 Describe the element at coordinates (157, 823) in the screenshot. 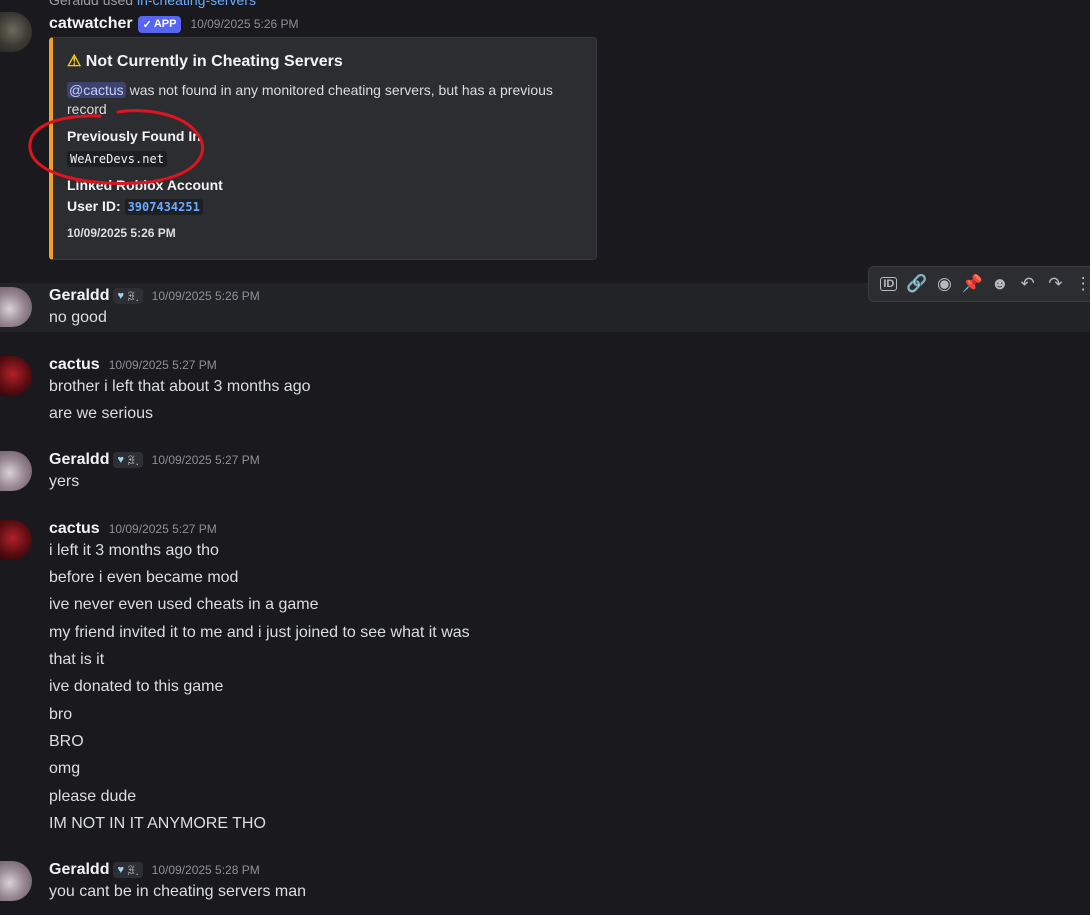

I see `message-text: IM NOT IN IT ANYMORE THO` at that location.